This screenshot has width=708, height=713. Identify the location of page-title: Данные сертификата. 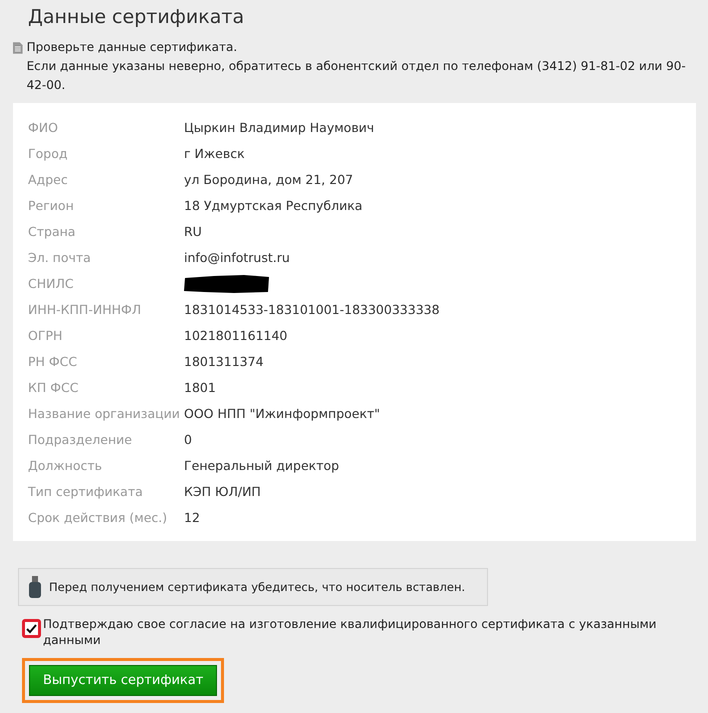
(137, 17).